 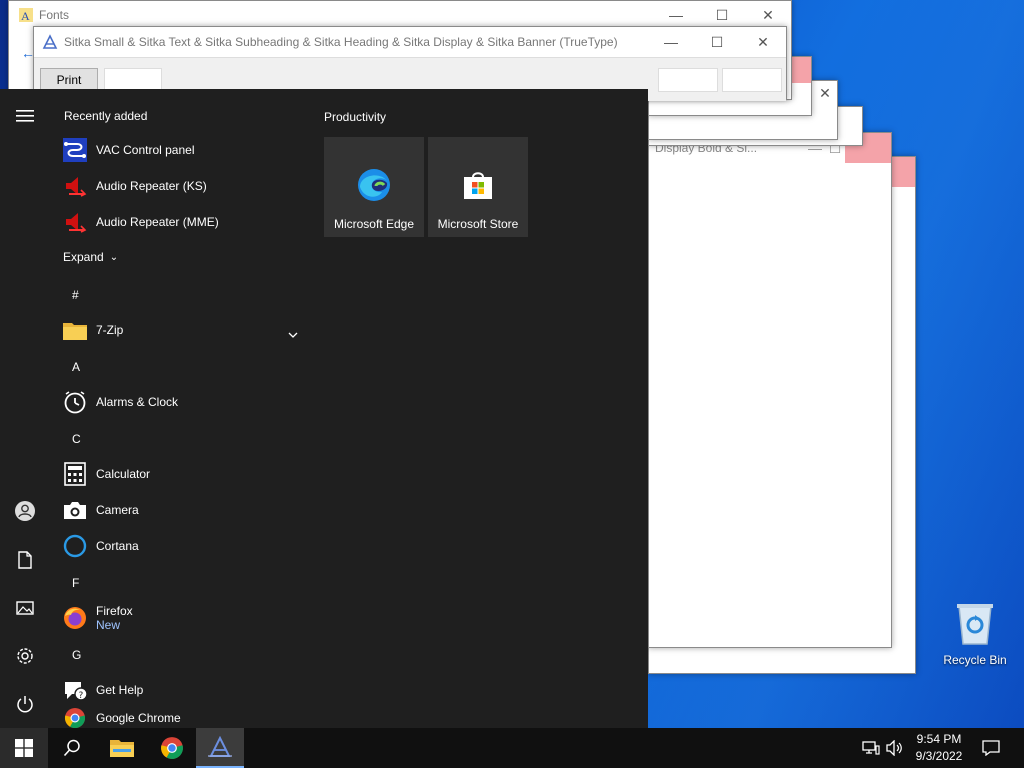 What do you see at coordinates (75, 474) in the screenshot?
I see `calculator-icon` at bounding box center [75, 474].